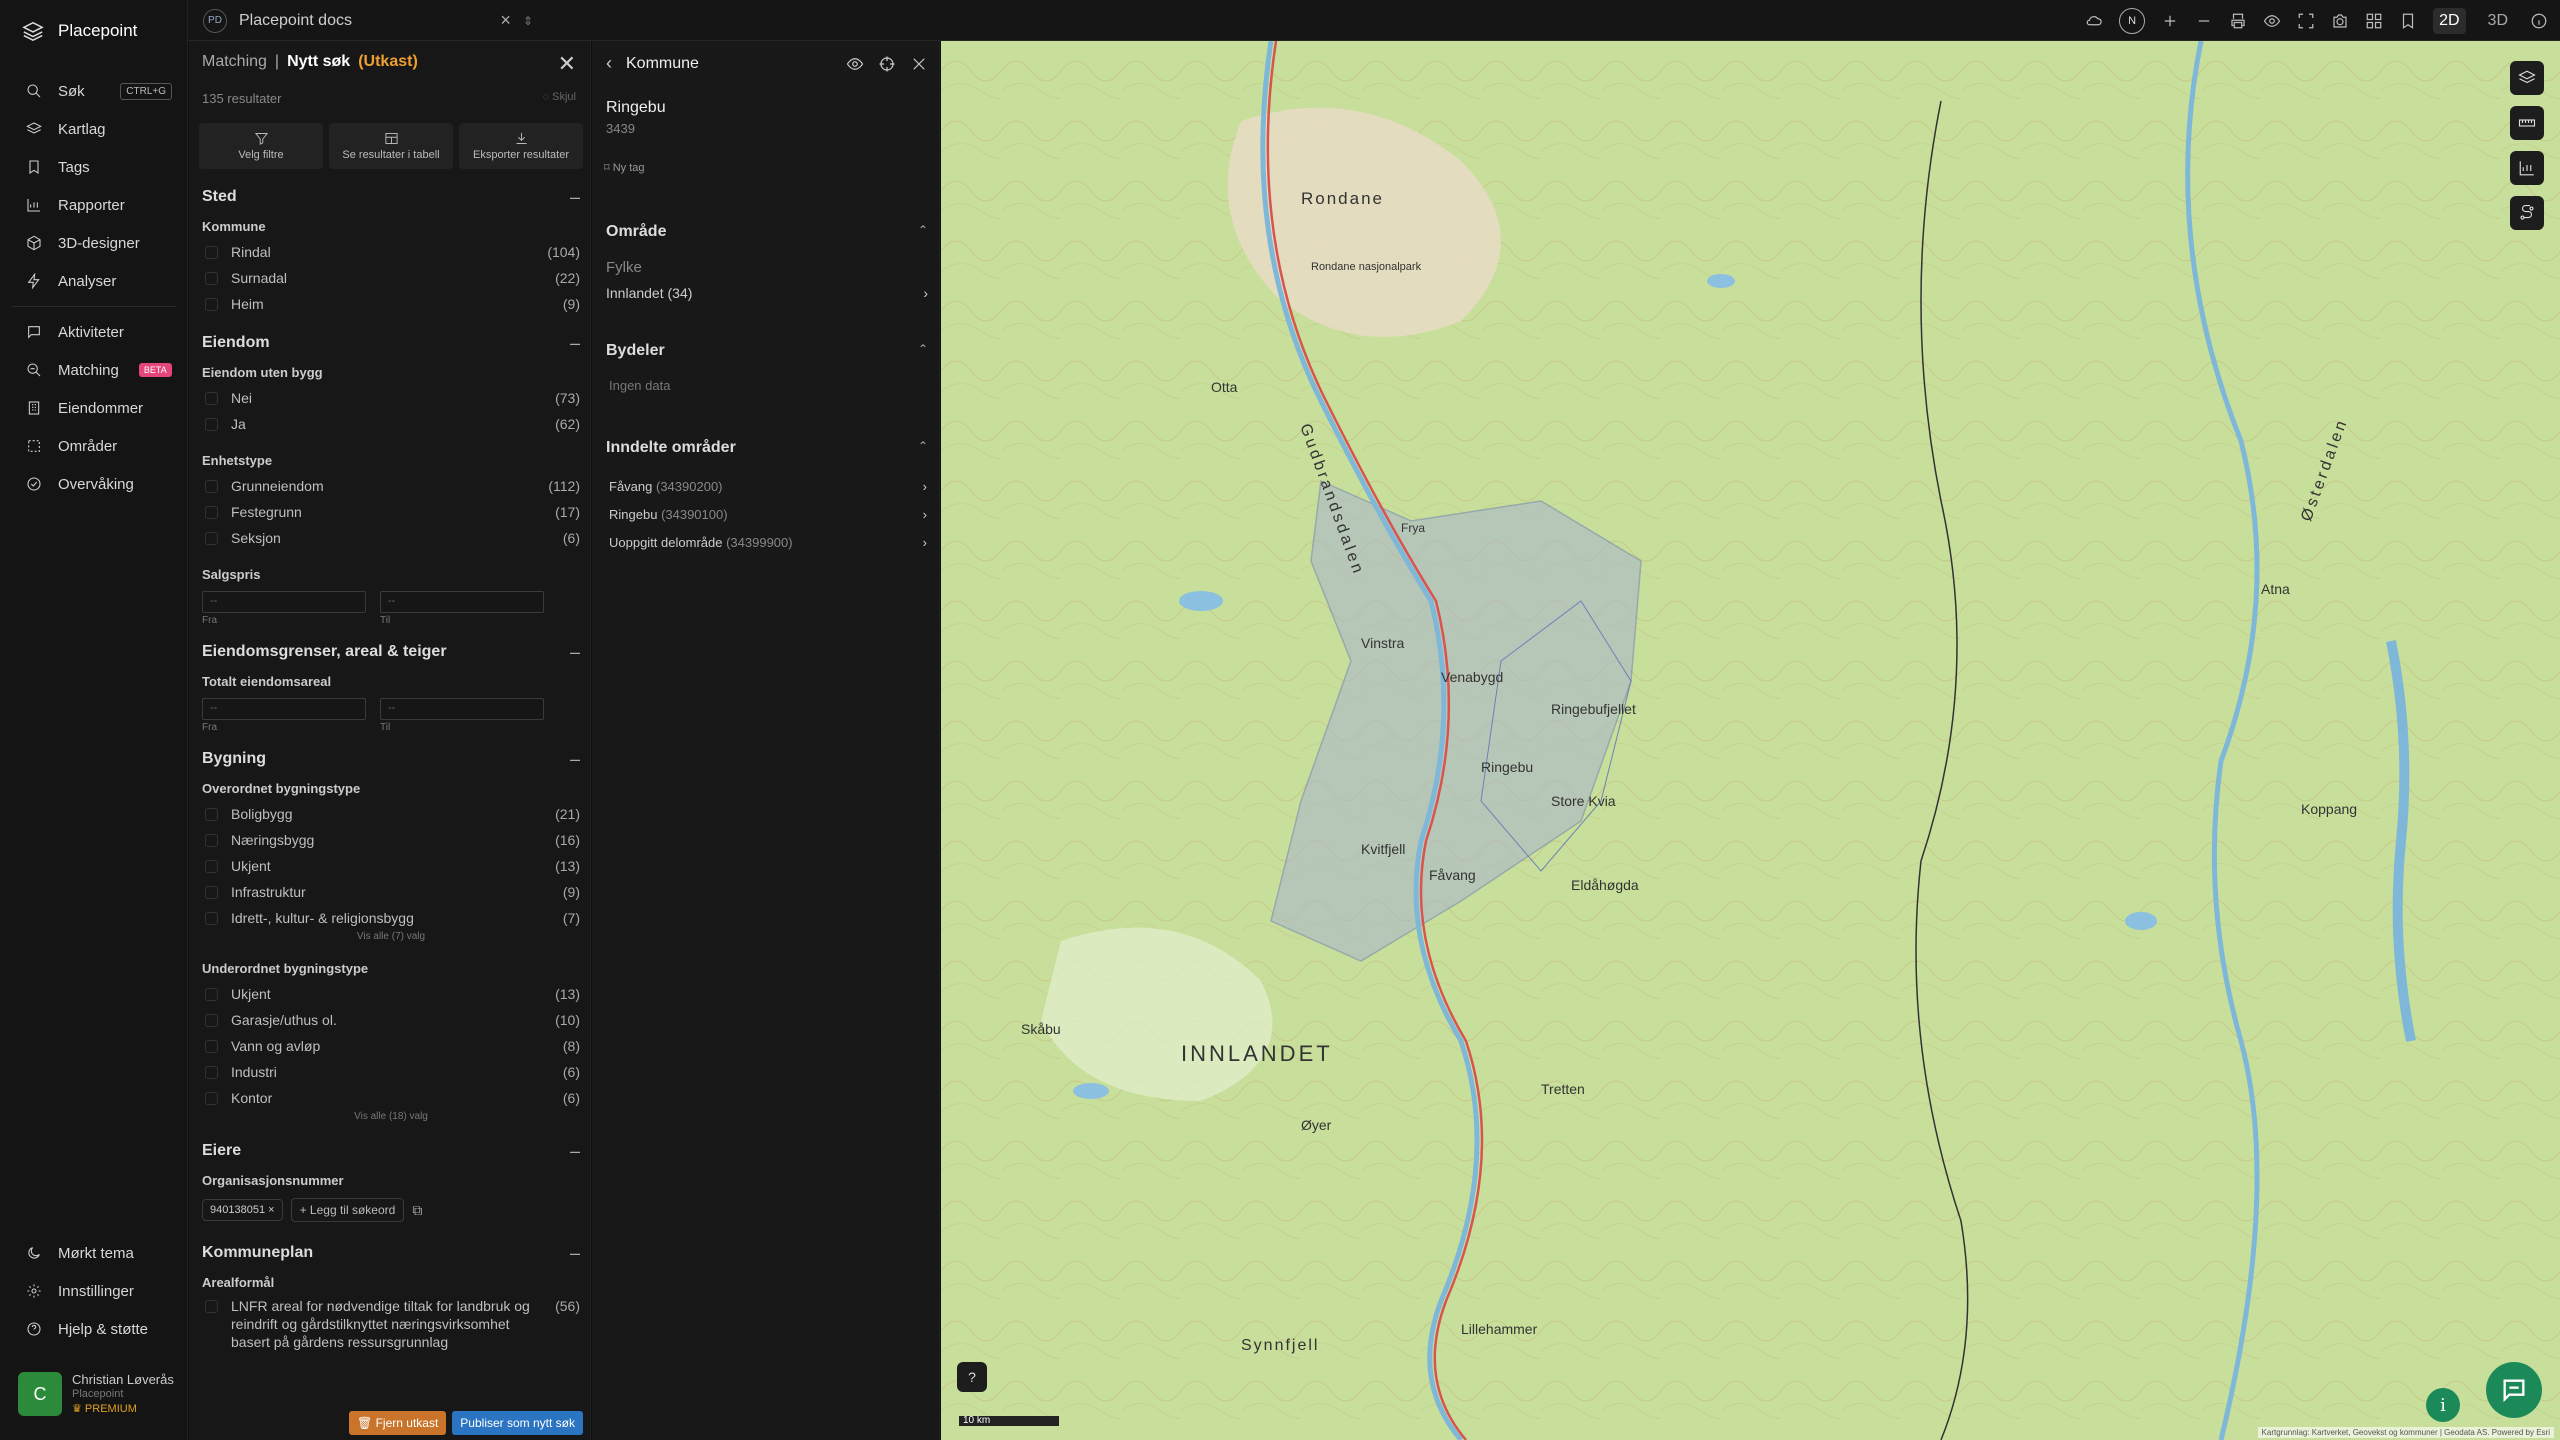  What do you see at coordinates (94, 243) in the screenshot?
I see `nav-item-3d-designer: 3D-designer` at bounding box center [94, 243].